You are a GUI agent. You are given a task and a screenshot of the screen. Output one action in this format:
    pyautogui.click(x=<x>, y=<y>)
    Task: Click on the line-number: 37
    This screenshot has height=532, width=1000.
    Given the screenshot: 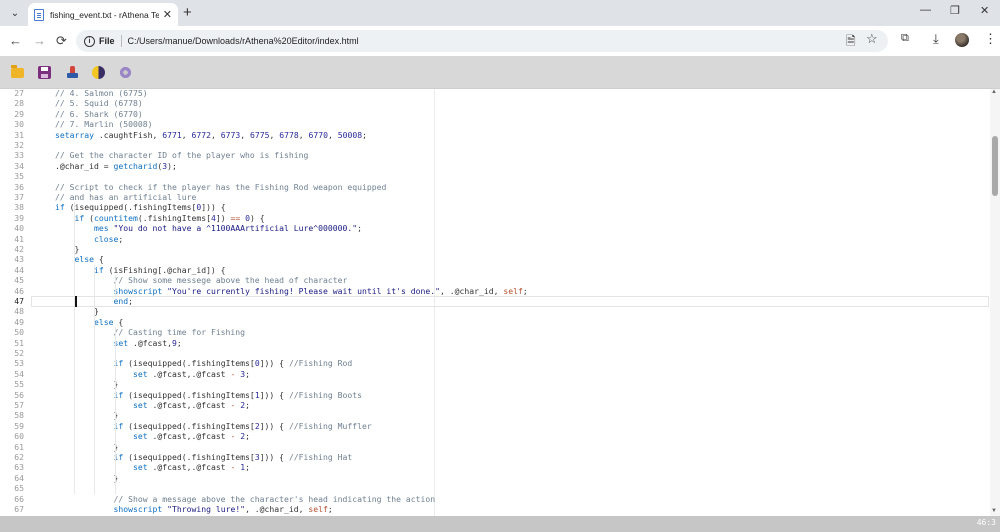 What is the action you would take?
    pyautogui.click(x=19, y=197)
    